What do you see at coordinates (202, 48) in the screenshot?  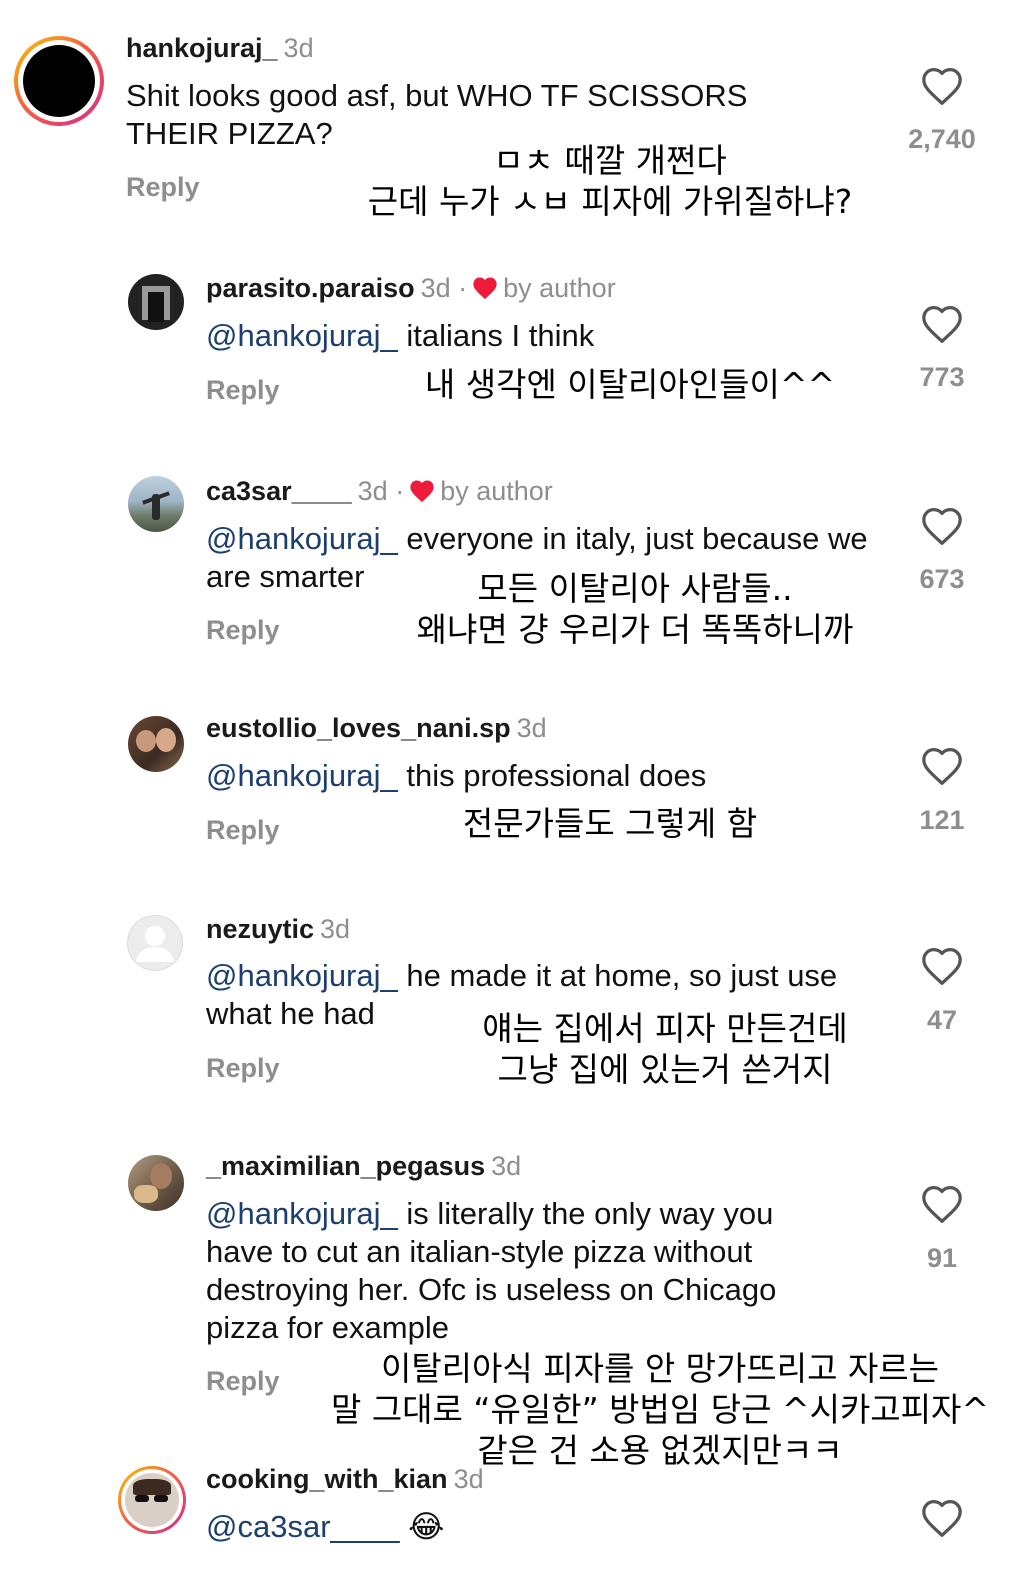 I see `username-text: hankojuraj_` at bounding box center [202, 48].